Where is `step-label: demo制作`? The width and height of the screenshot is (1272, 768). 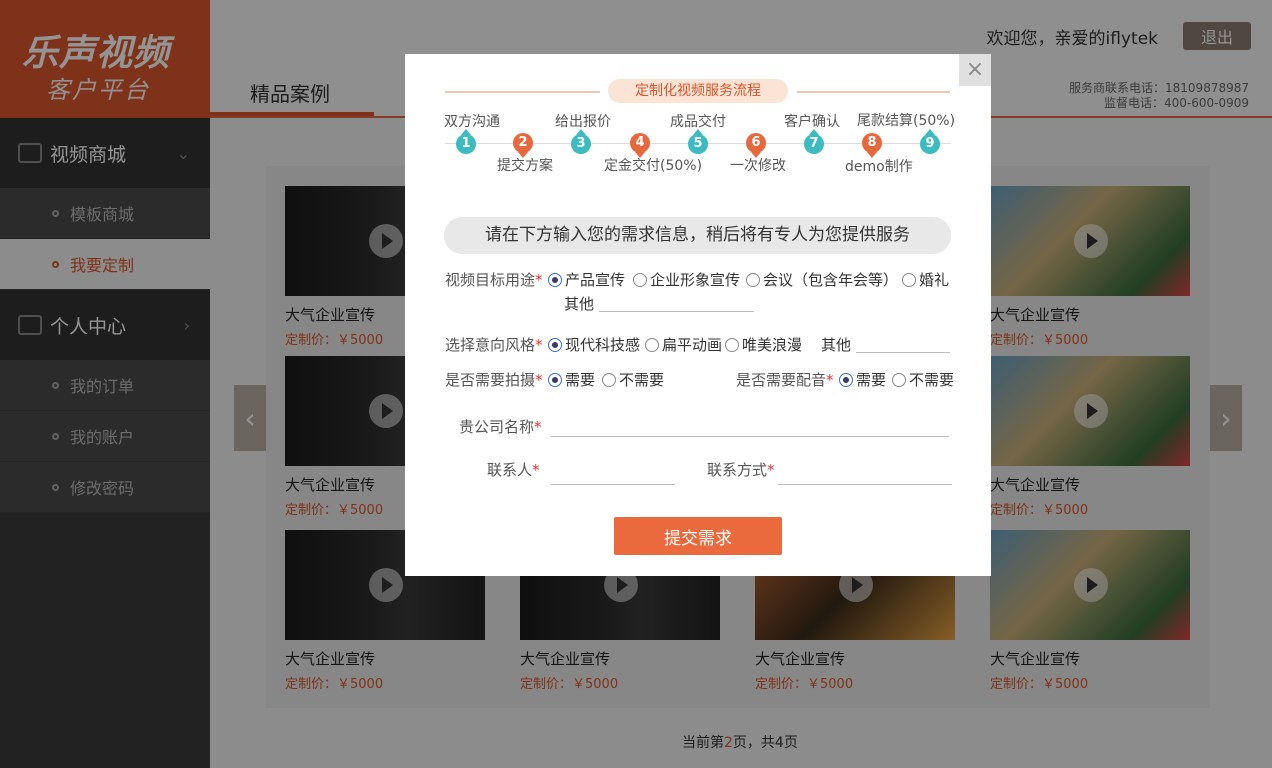 step-label: demo制作 is located at coordinates (879, 167).